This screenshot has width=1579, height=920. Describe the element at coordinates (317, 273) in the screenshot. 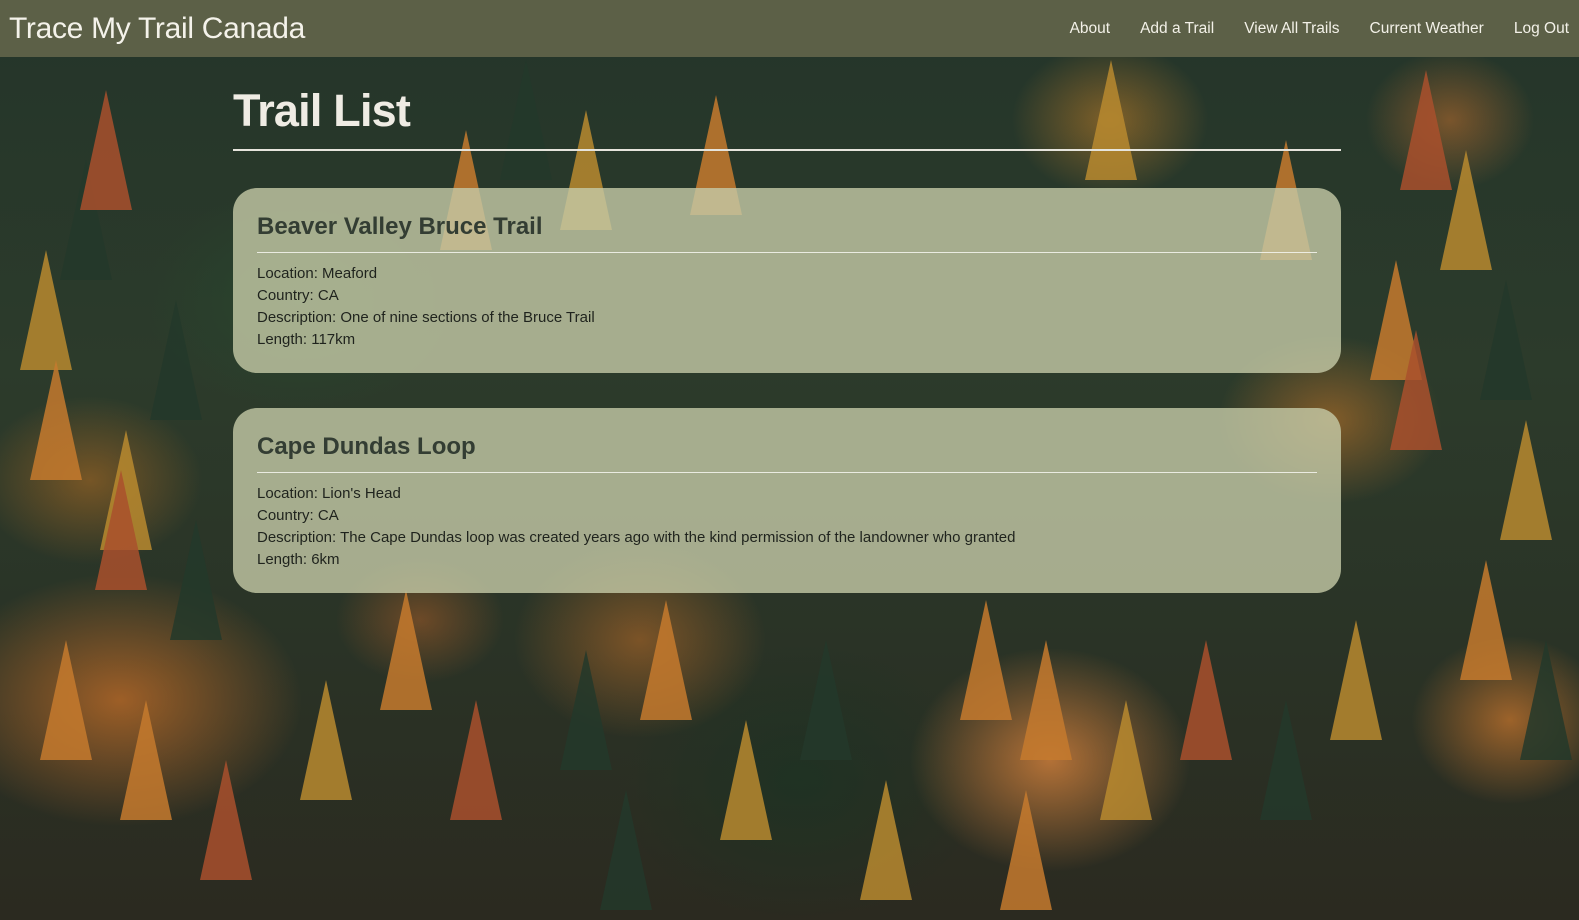

I see `trail-location: Location: Meaford` at that location.